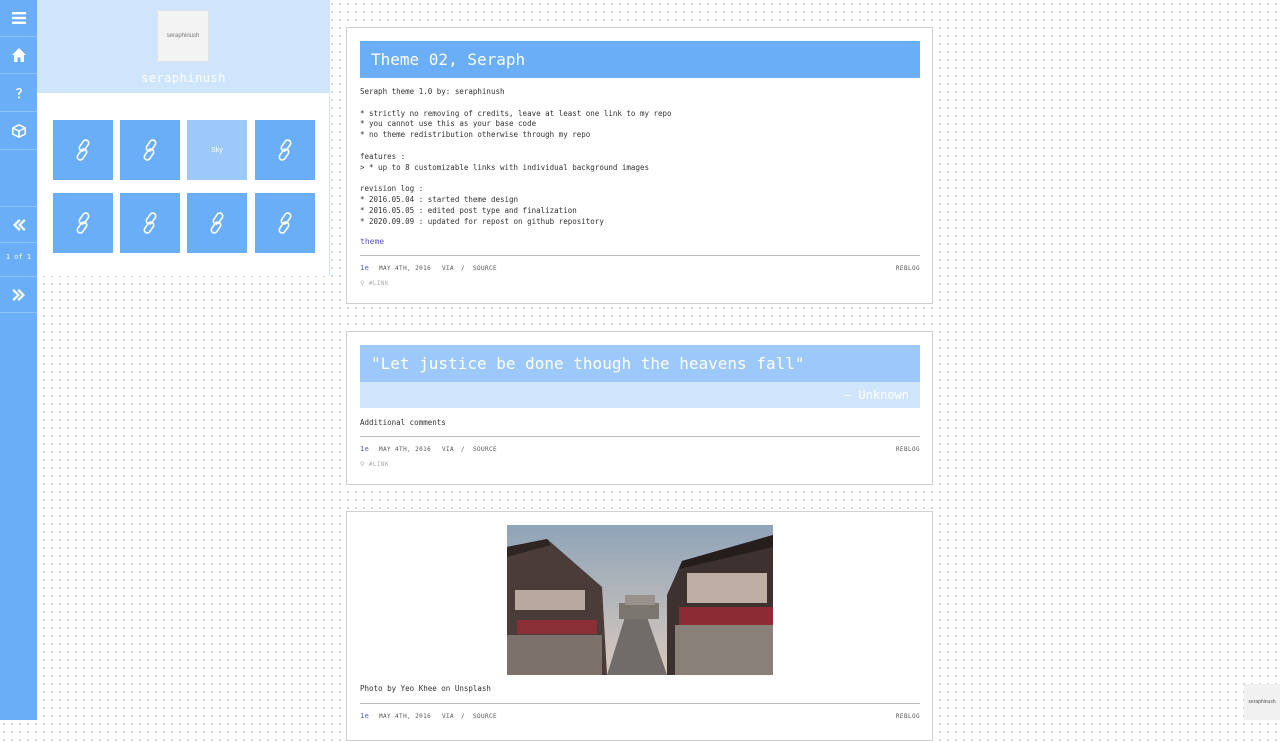 Image resolution: width=1280 pixels, height=741 pixels. I want to click on home-icon, so click(18, 55).